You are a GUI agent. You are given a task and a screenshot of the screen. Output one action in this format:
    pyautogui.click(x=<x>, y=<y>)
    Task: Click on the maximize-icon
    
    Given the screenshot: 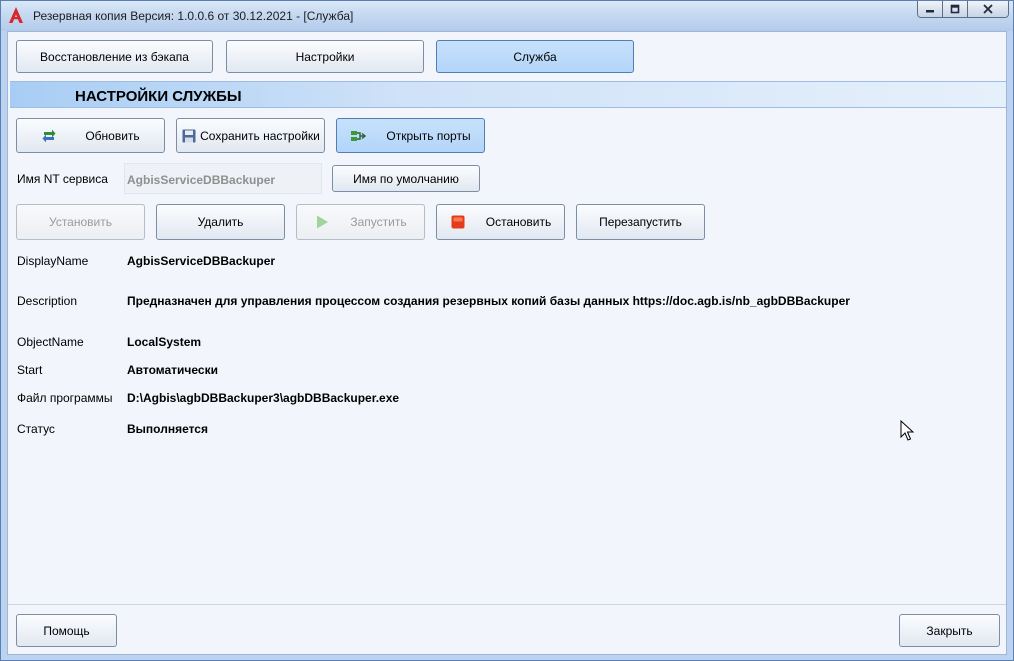 What is the action you would take?
    pyautogui.click(x=955, y=9)
    